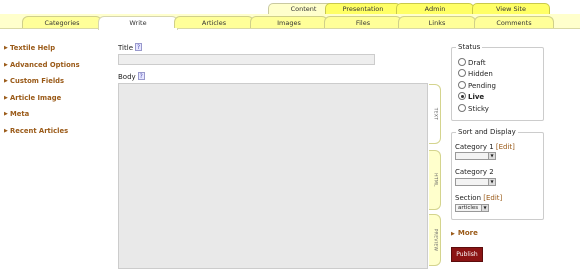 The height and width of the screenshot is (269, 580). Describe the element at coordinates (437, 22) in the screenshot. I see `tab-links: Links` at that location.